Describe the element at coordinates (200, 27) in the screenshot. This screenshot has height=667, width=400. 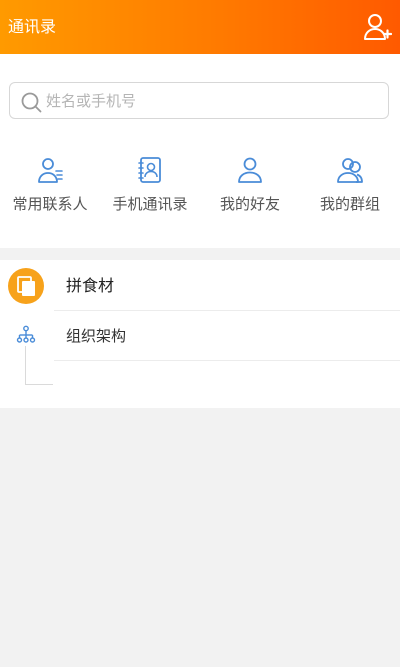
I see `app-header: 通讯录` at that location.